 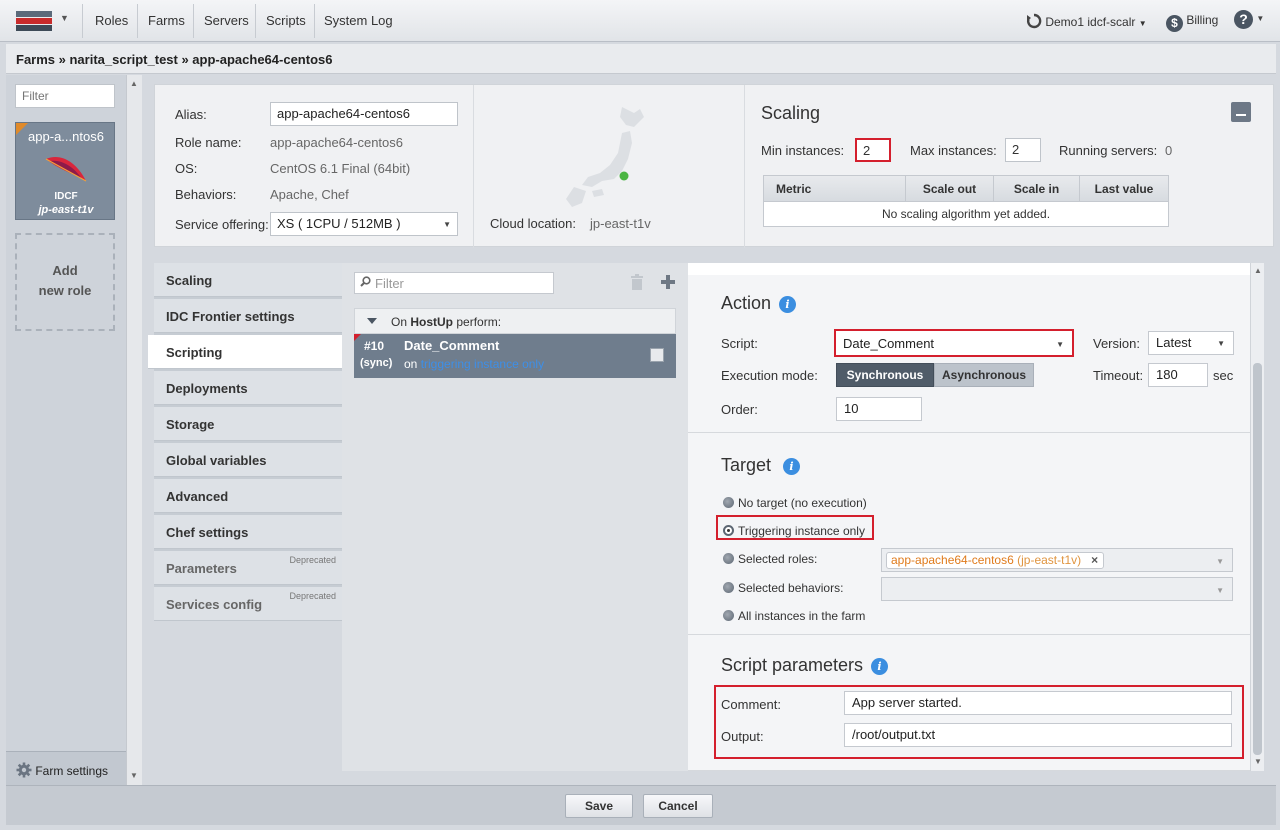 I want to click on modified-marker, so click(x=357, y=337).